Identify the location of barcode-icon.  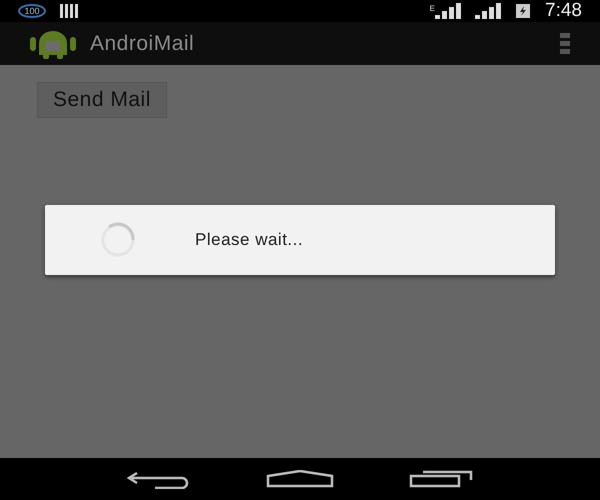
(70, 11).